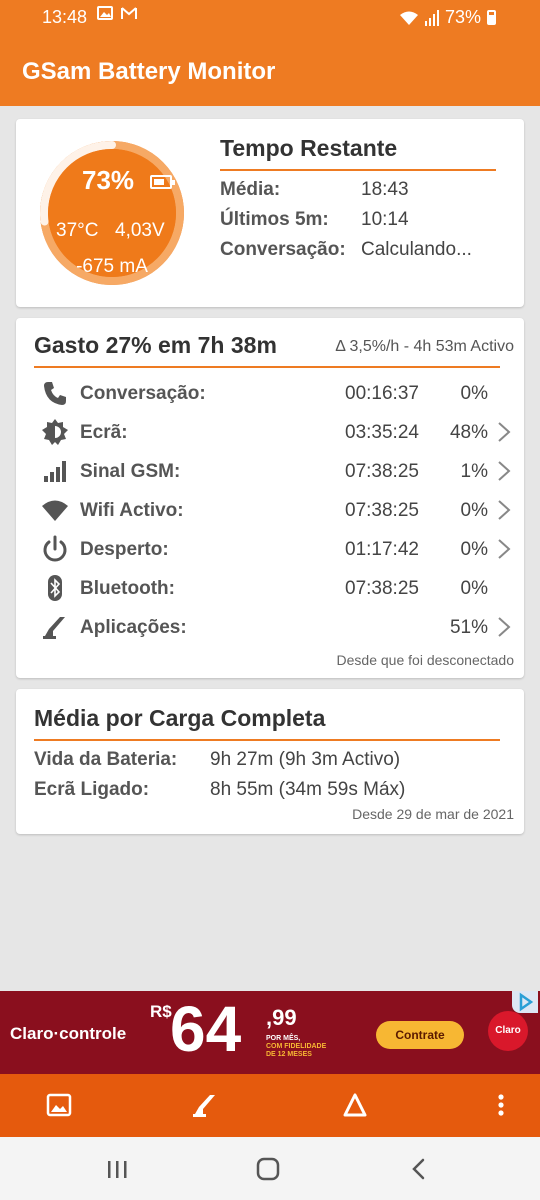 Image resolution: width=540 pixels, height=1200 pixels. I want to click on delta-icon, so click(355, 1105).